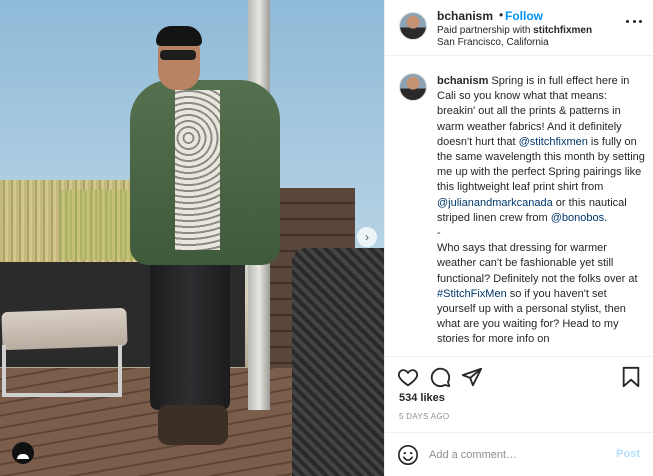 The image size is (653, 476). Describe the element at coordinates (23, 453) in the screenshot. I see `tagged-users-button` at that location.